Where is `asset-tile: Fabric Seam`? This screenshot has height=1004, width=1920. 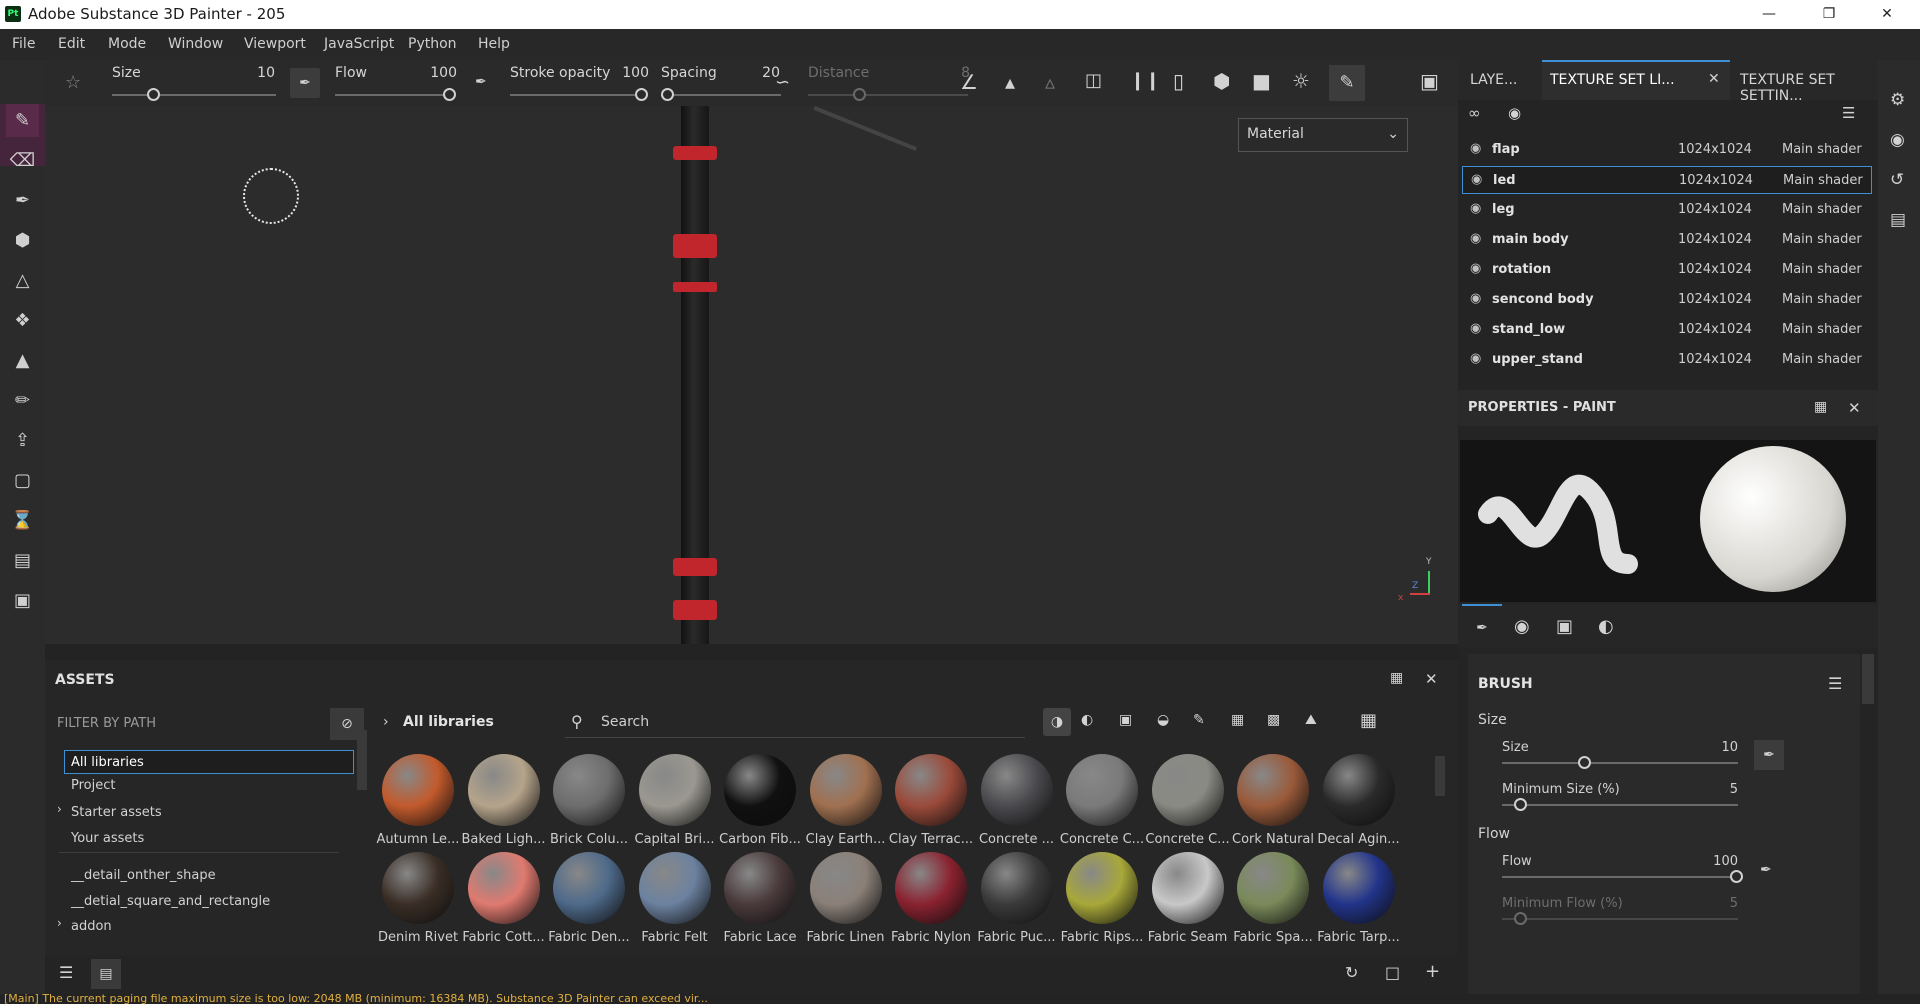 asset-tile: Fabric Seam is located at coordinates (1188, 898).